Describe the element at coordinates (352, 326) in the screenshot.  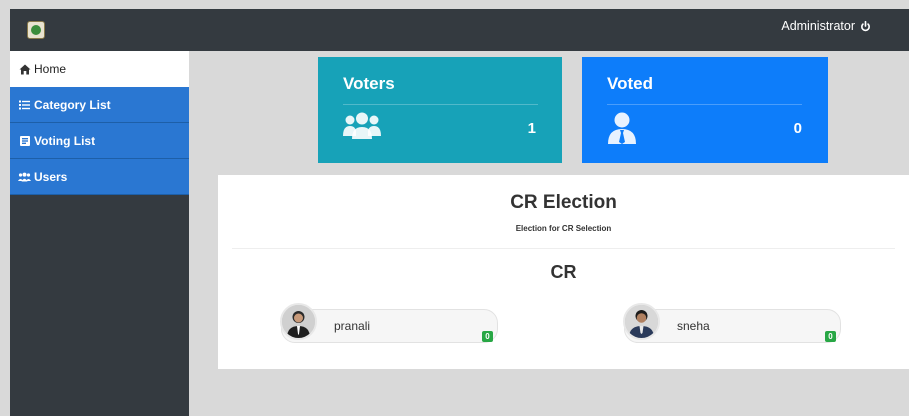
I see `candidate-name: pranali` at that location.